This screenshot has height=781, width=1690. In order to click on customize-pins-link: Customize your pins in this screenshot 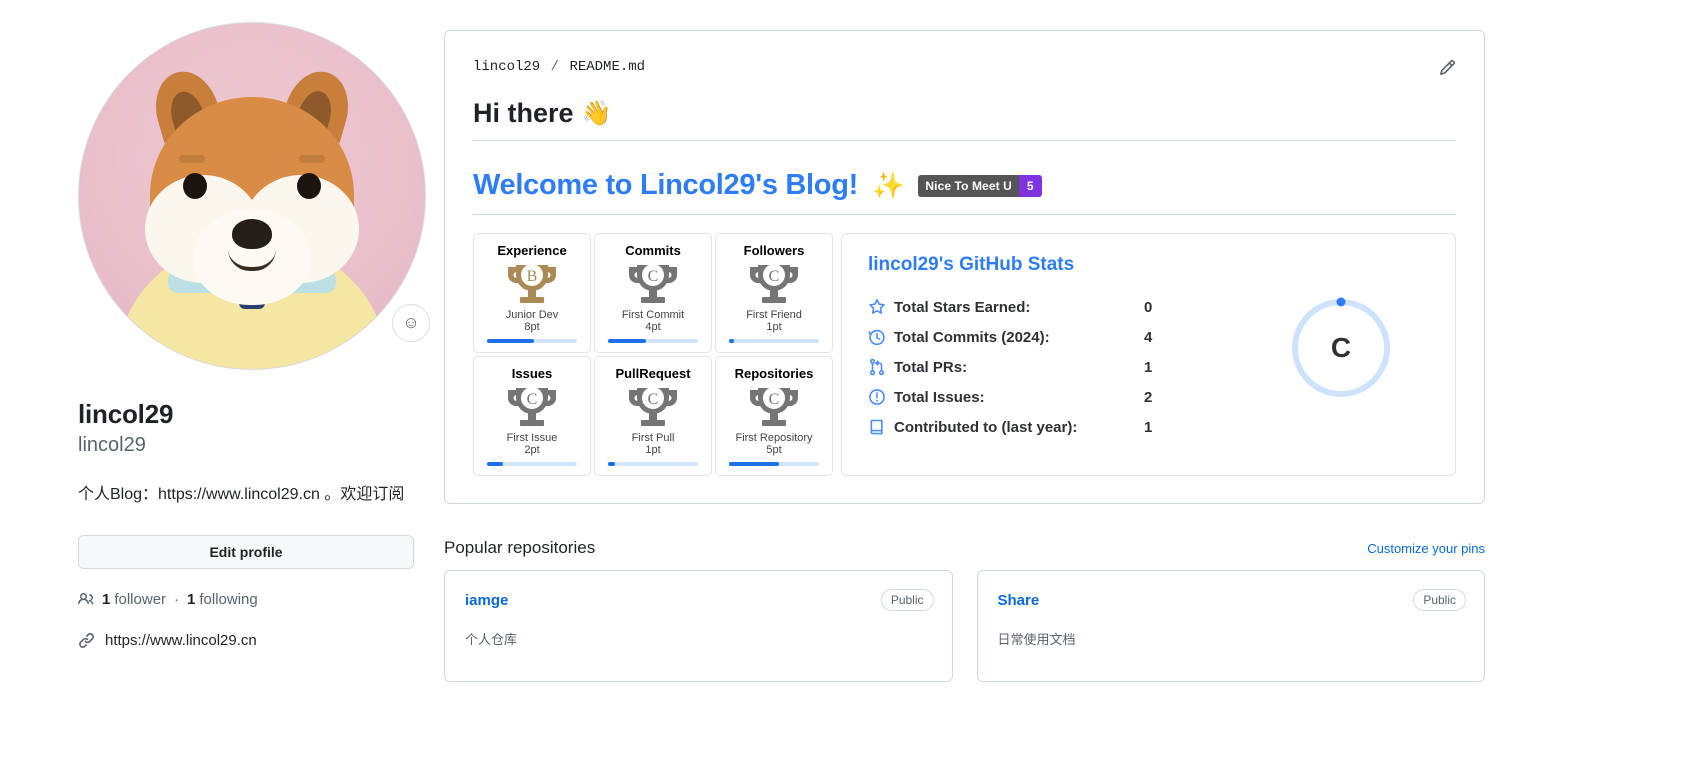, I will do `click(1426, 548)`.